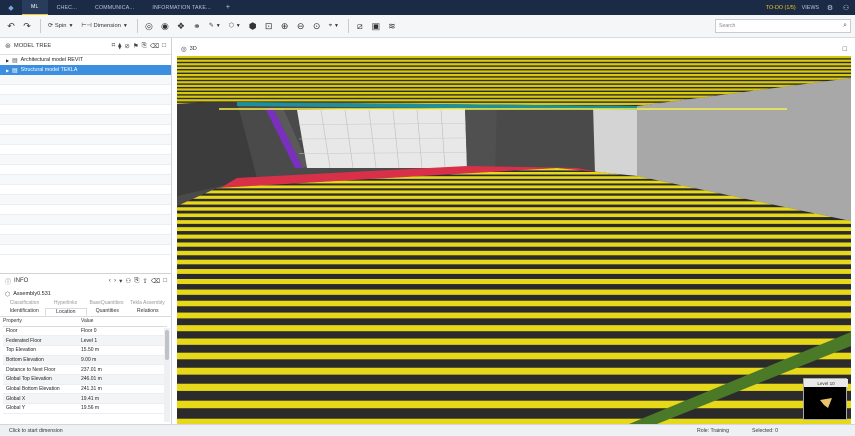 This screenshot has height=436, width=855. What do you see at coordinates (65, 312) in the screenshot?
I see `tab-location: Location` at bounding box center [65, 312].